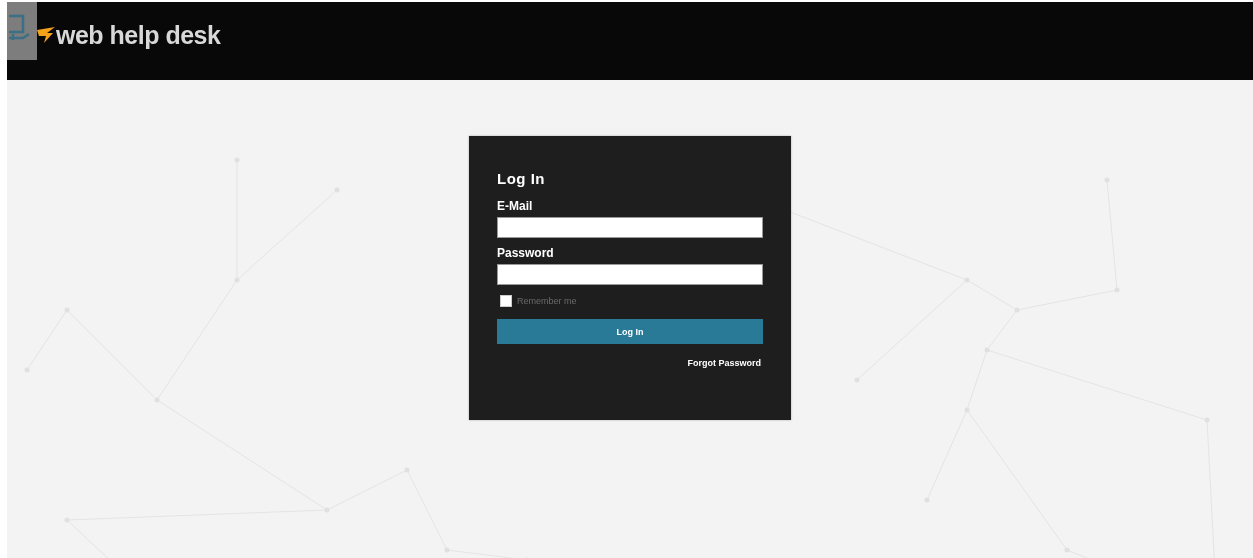 Image resolution: width=1253 pixels, height=558 pixels. What do you see at coordinates (46, 35) in the screenshot?
I see `flame-icon` at bounding box center [46, 35].